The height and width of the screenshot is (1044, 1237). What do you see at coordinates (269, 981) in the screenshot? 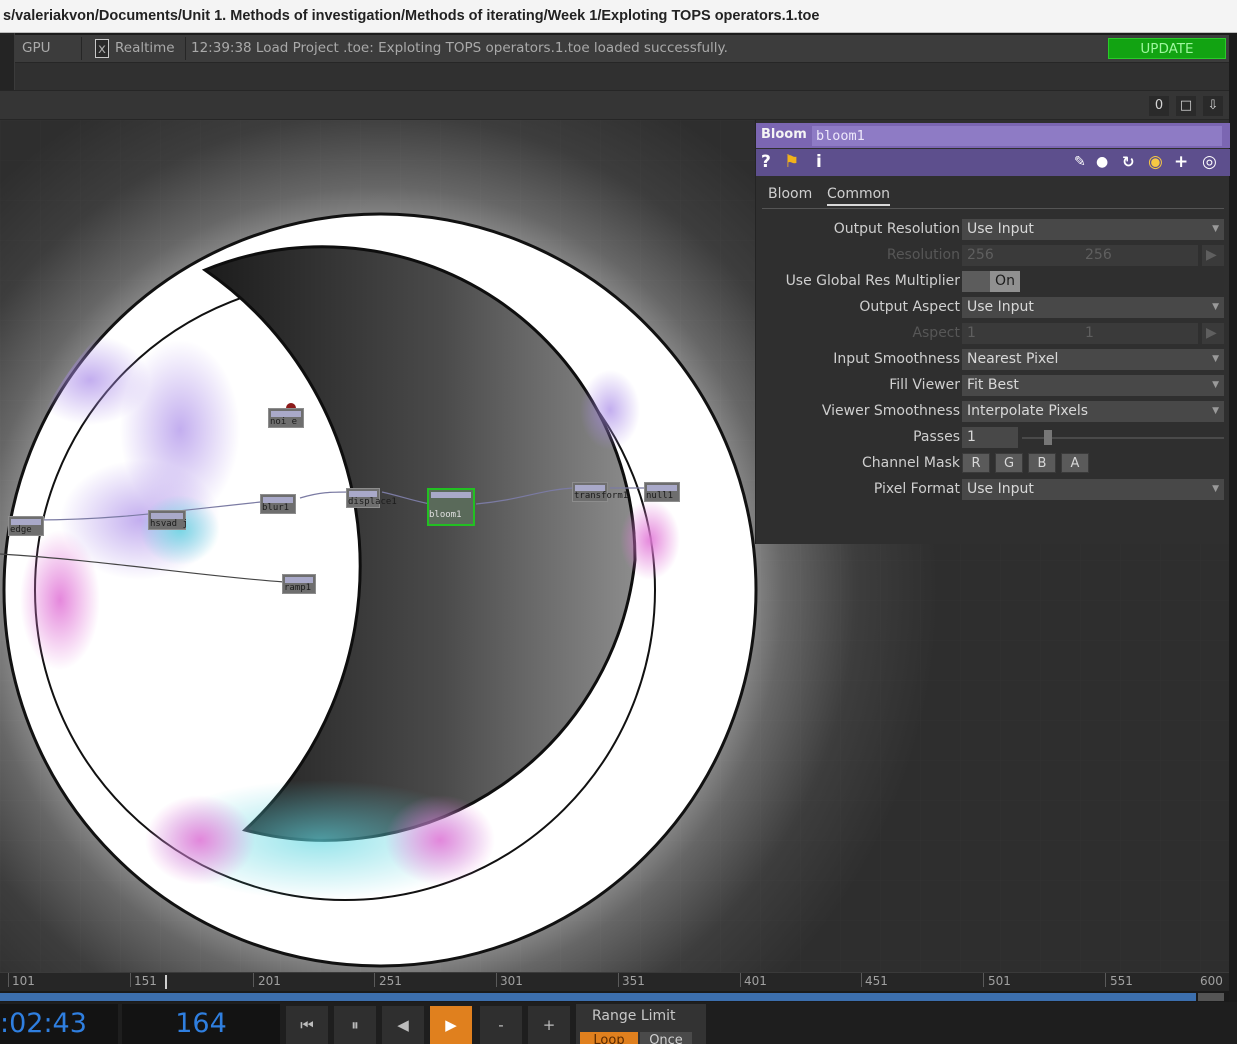
I see `tick-label: 201` at bounding box center [269, 981].